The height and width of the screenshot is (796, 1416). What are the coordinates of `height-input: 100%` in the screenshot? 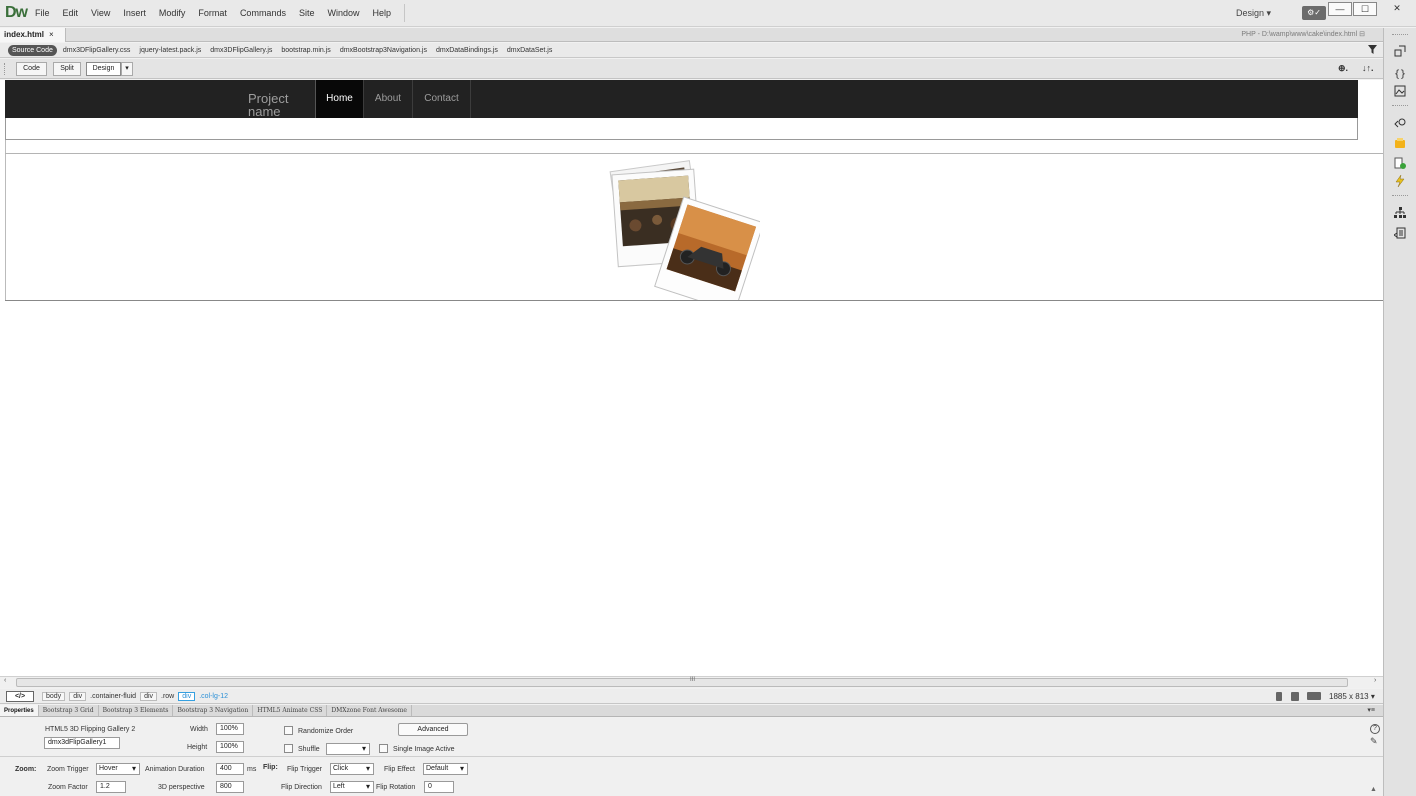 It's located at (230, 747).